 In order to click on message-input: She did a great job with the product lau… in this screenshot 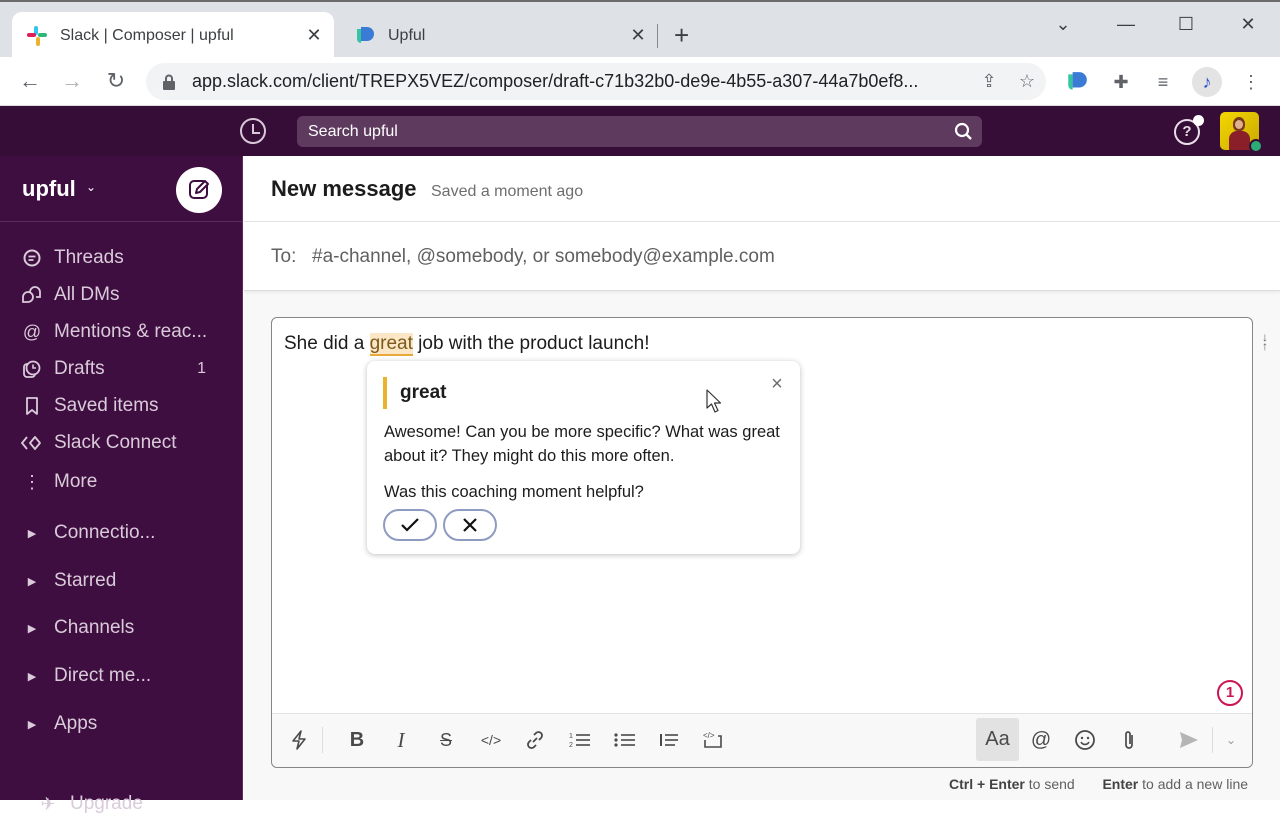, I will do `click(466, 344)`.